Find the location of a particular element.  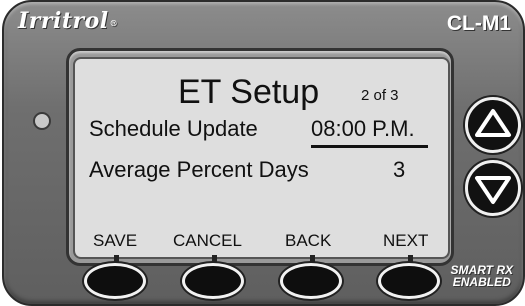

softkey-label-cancel: CANCEL is located at coordinates (207, 240).